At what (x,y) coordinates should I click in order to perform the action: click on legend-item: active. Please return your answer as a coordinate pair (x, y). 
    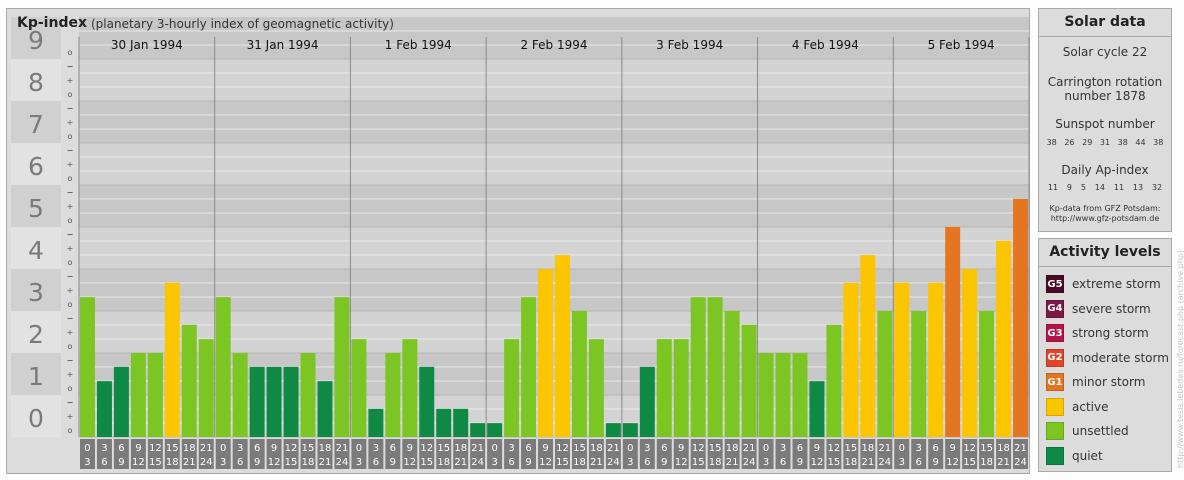
    Looking at the image, I should click on (1077, 406).